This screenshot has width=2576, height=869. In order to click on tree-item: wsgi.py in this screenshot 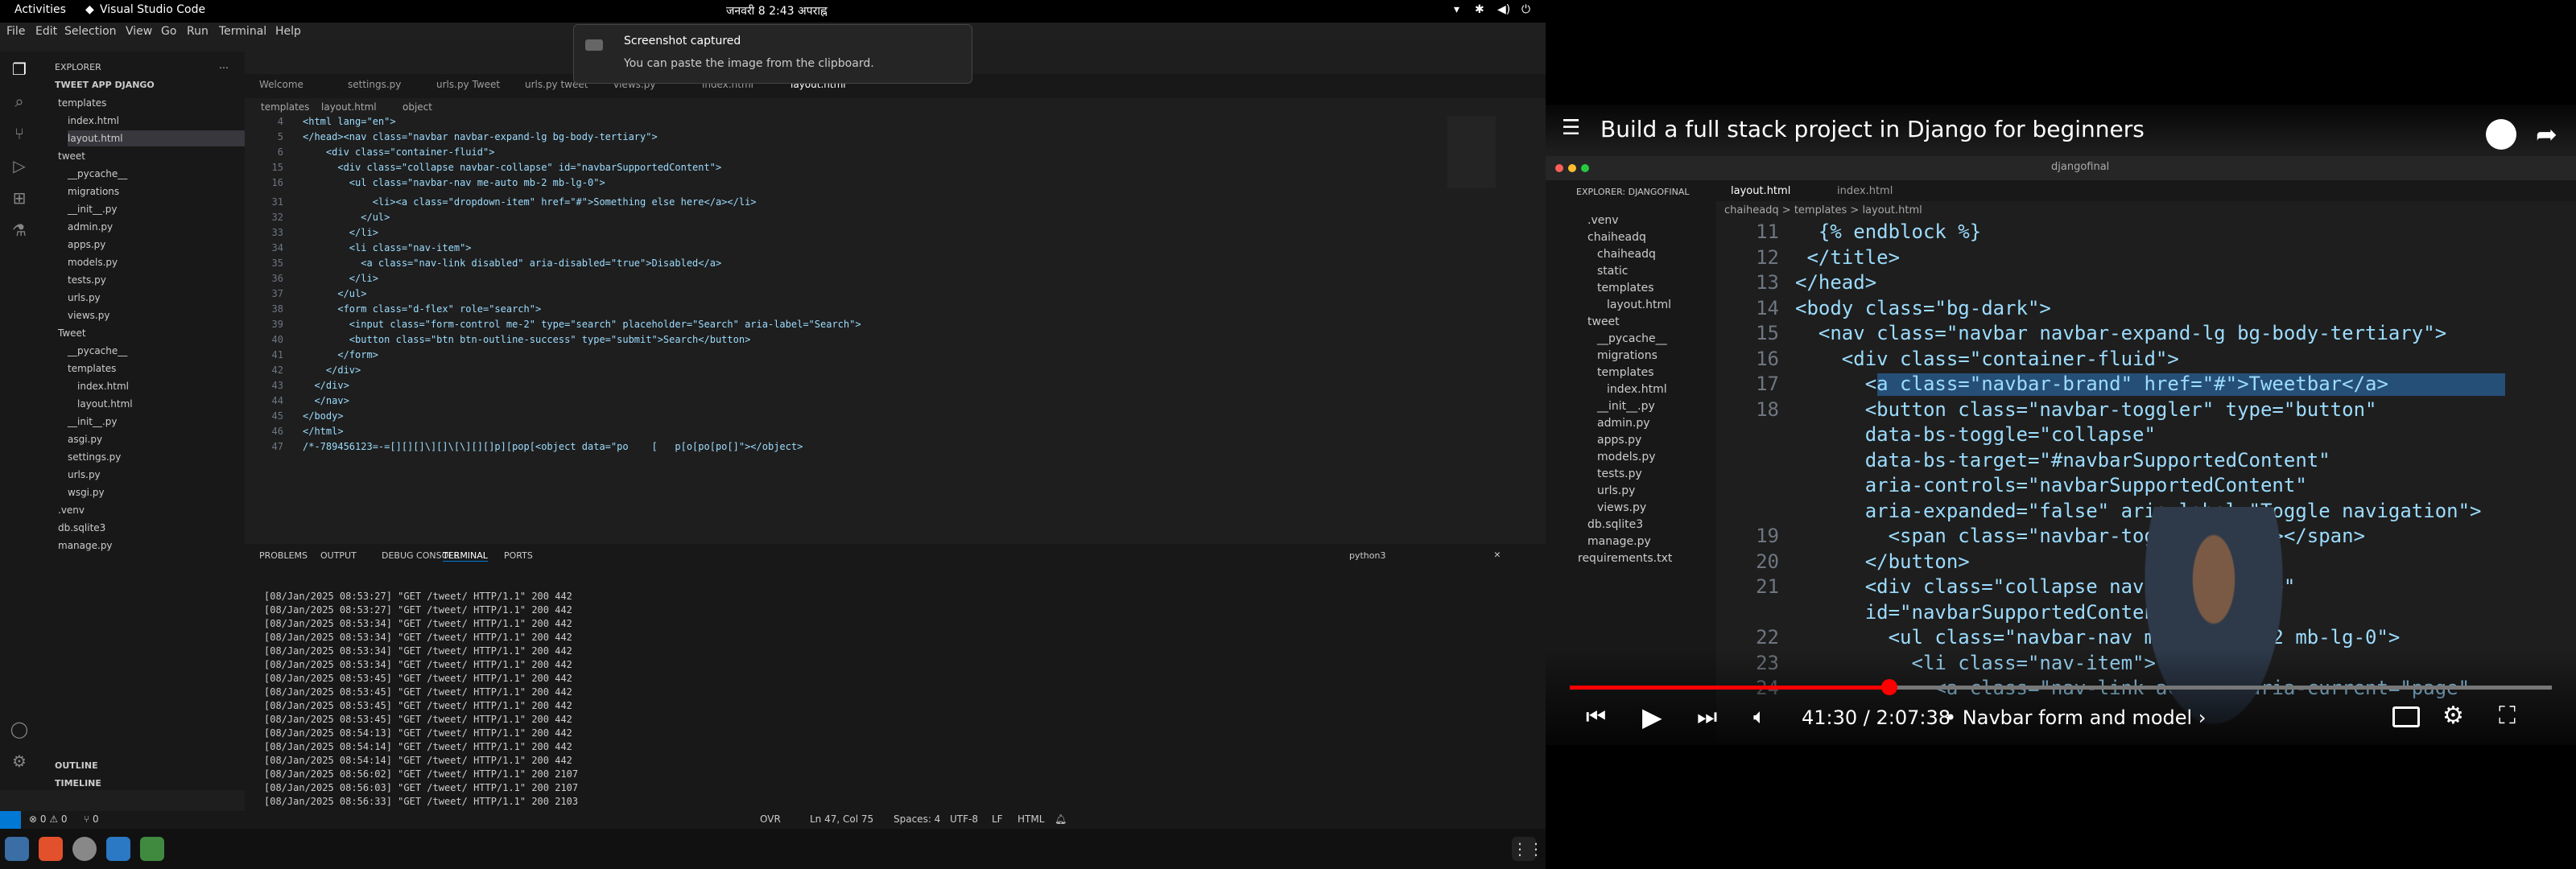, I will do `click(86, 492)`.